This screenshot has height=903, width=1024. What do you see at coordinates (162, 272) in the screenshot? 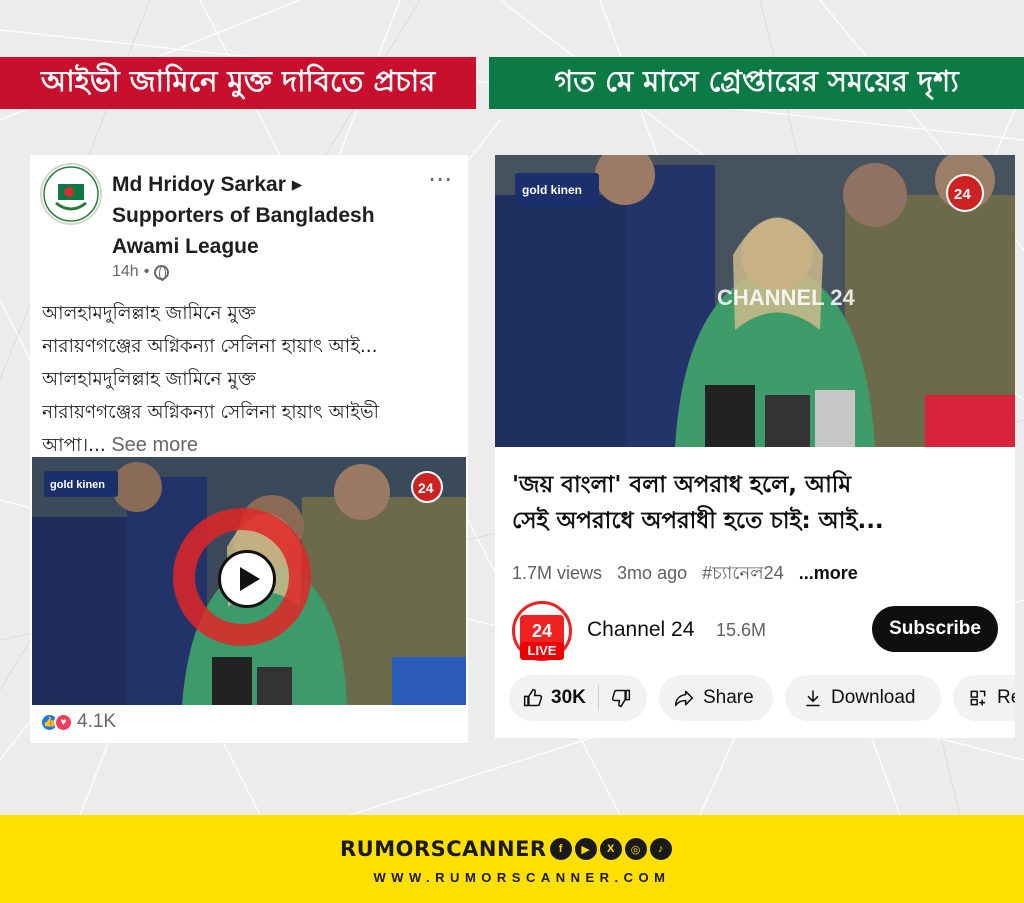
I see `globe-icon` at bounding box center [162, 272].